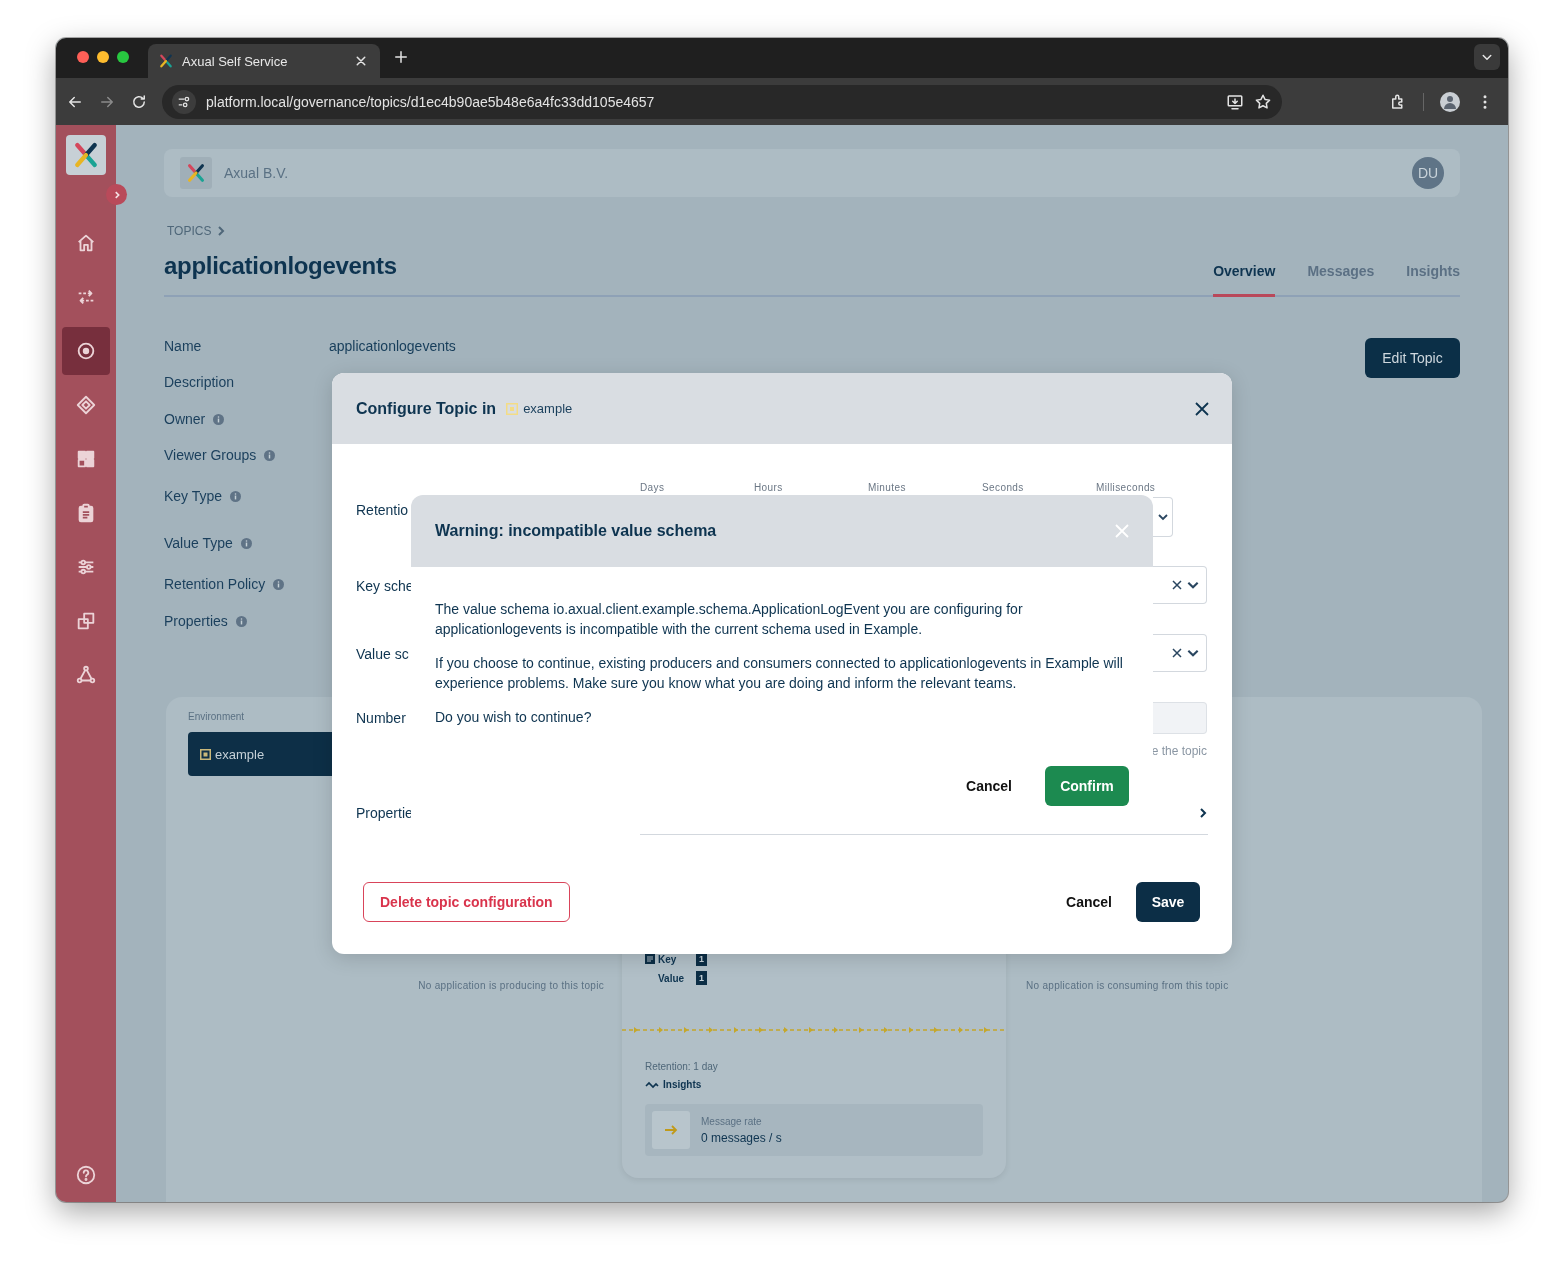  Describe the element at coordinates (741, 1137) in the screenshot. I see `rate-value: 0 messages / s` at that location.